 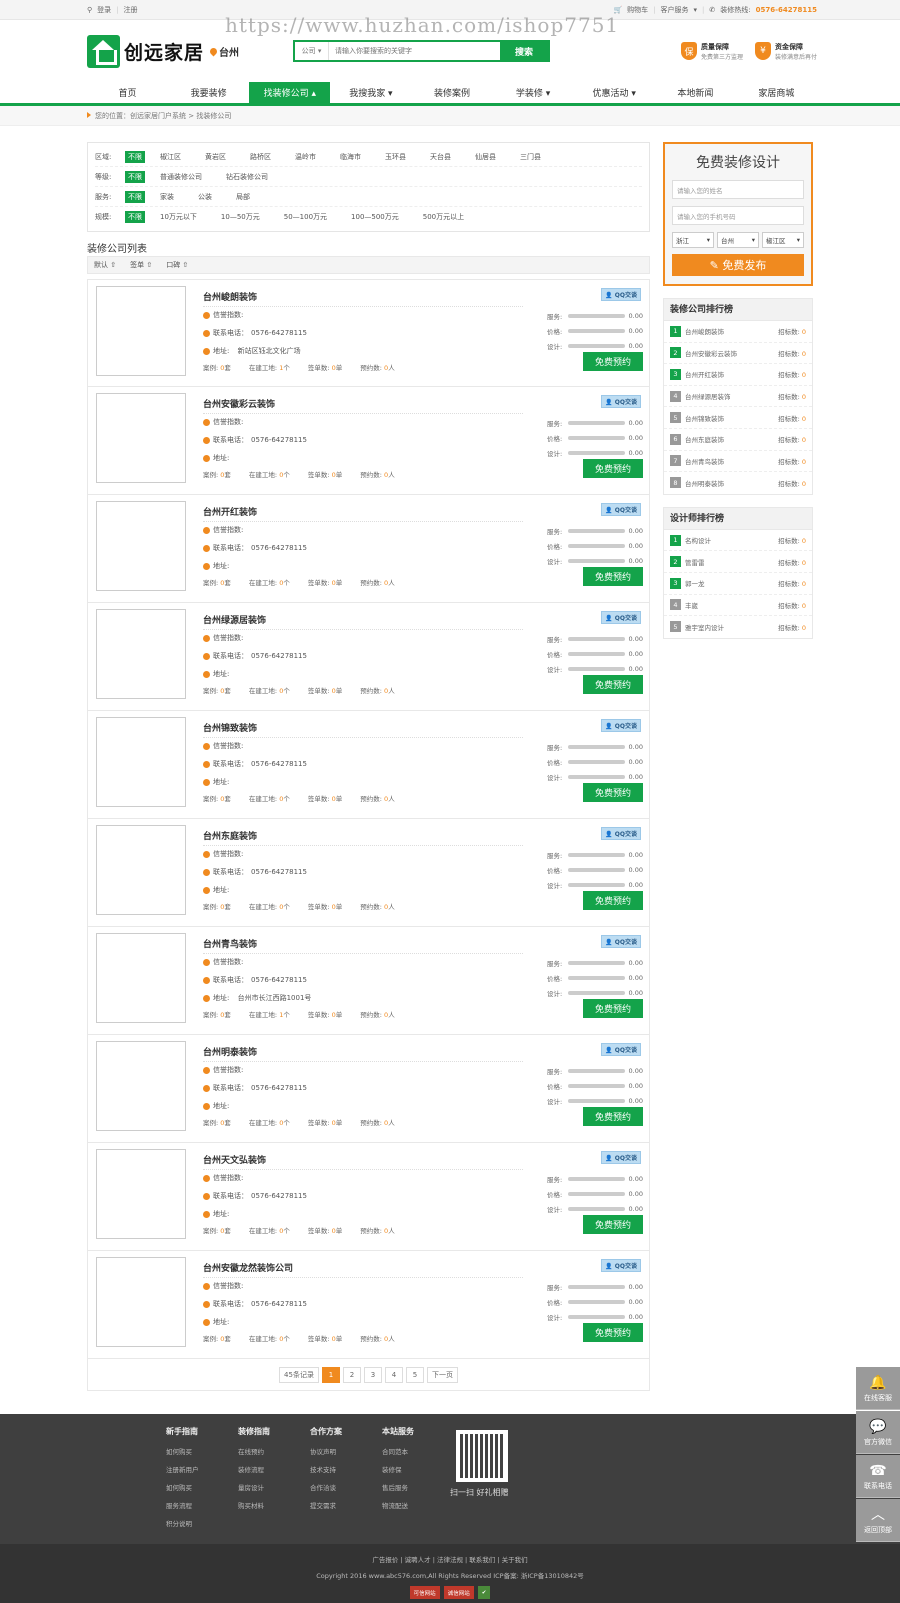 What do you see at coordinates (230, 727) in the screenshot?
I see `company-name: 台州锦致装饰` at bounding box center [230, 727].